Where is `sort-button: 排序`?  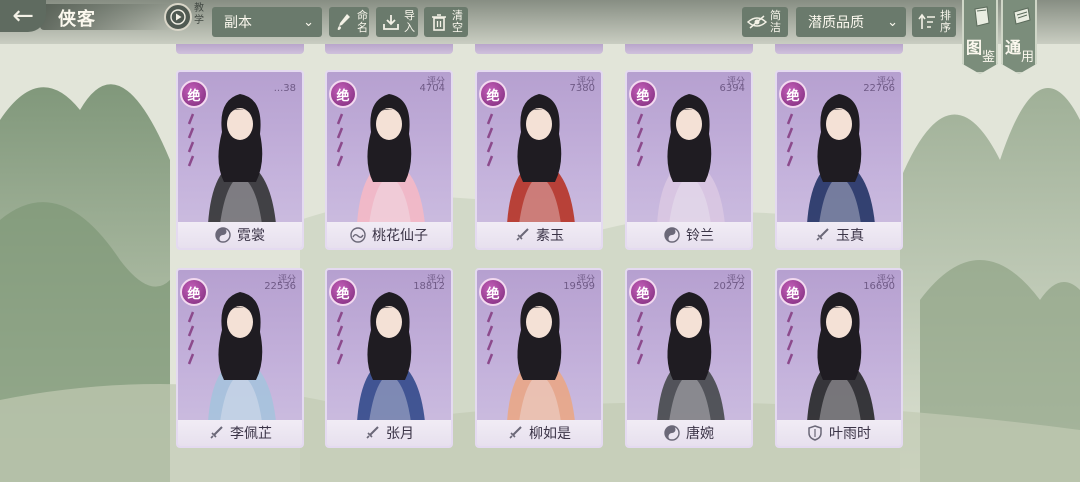 sort-button: 排序 is located at coordinates (934, 22).